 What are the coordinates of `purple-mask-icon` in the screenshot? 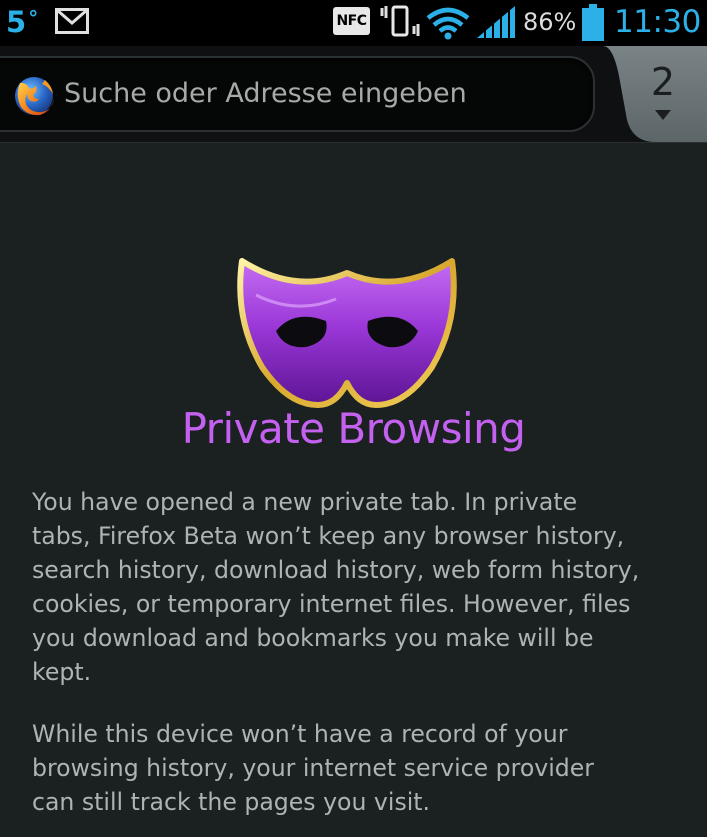 It's located at (347, 333).